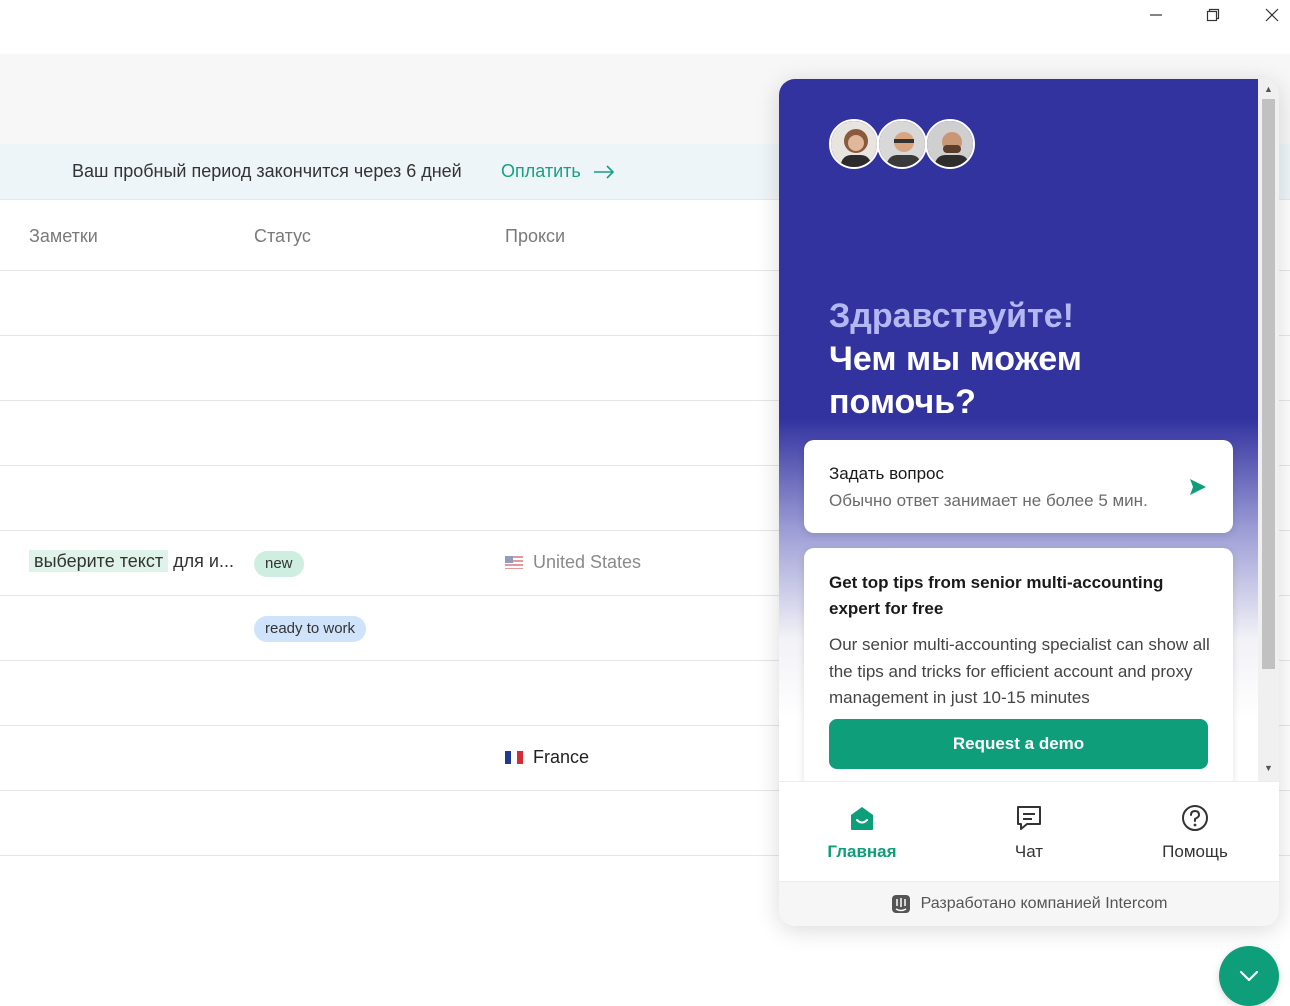  I want to click on messenger-scrollbar: ▲ ▼, so click(1268, 430).